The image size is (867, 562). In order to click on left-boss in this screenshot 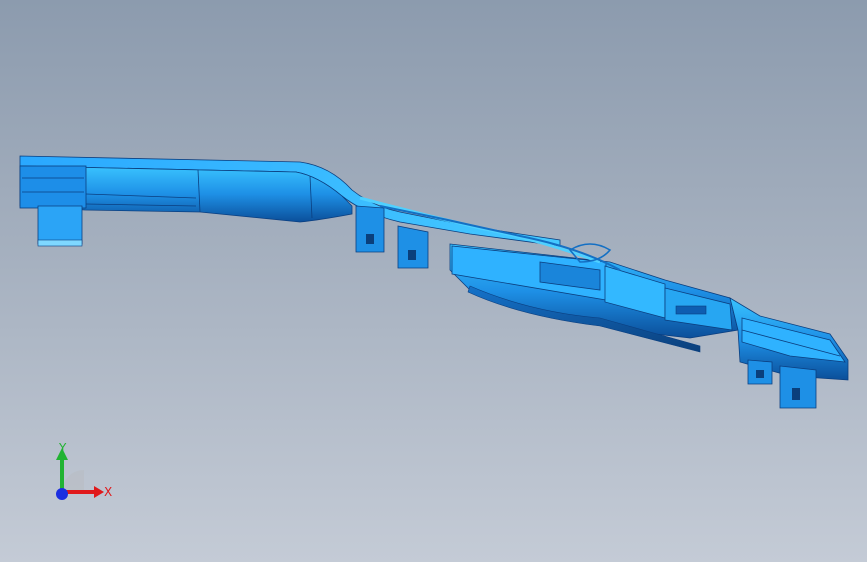, I will do `click(60, 225)`.